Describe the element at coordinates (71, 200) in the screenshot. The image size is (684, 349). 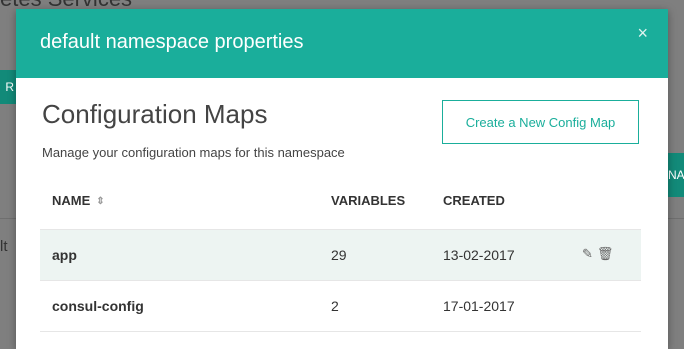
I see `column-header-name-label: NAME` at that location.